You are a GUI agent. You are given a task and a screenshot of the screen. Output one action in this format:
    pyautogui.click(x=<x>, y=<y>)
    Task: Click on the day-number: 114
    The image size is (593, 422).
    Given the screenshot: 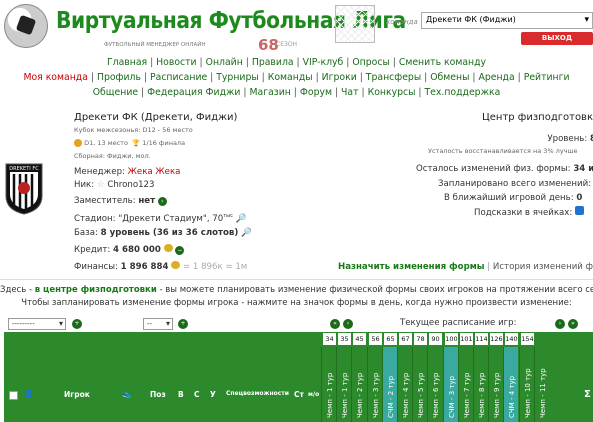 What is the action you would take?
    pyautogui.click(x=481, y=339)
    